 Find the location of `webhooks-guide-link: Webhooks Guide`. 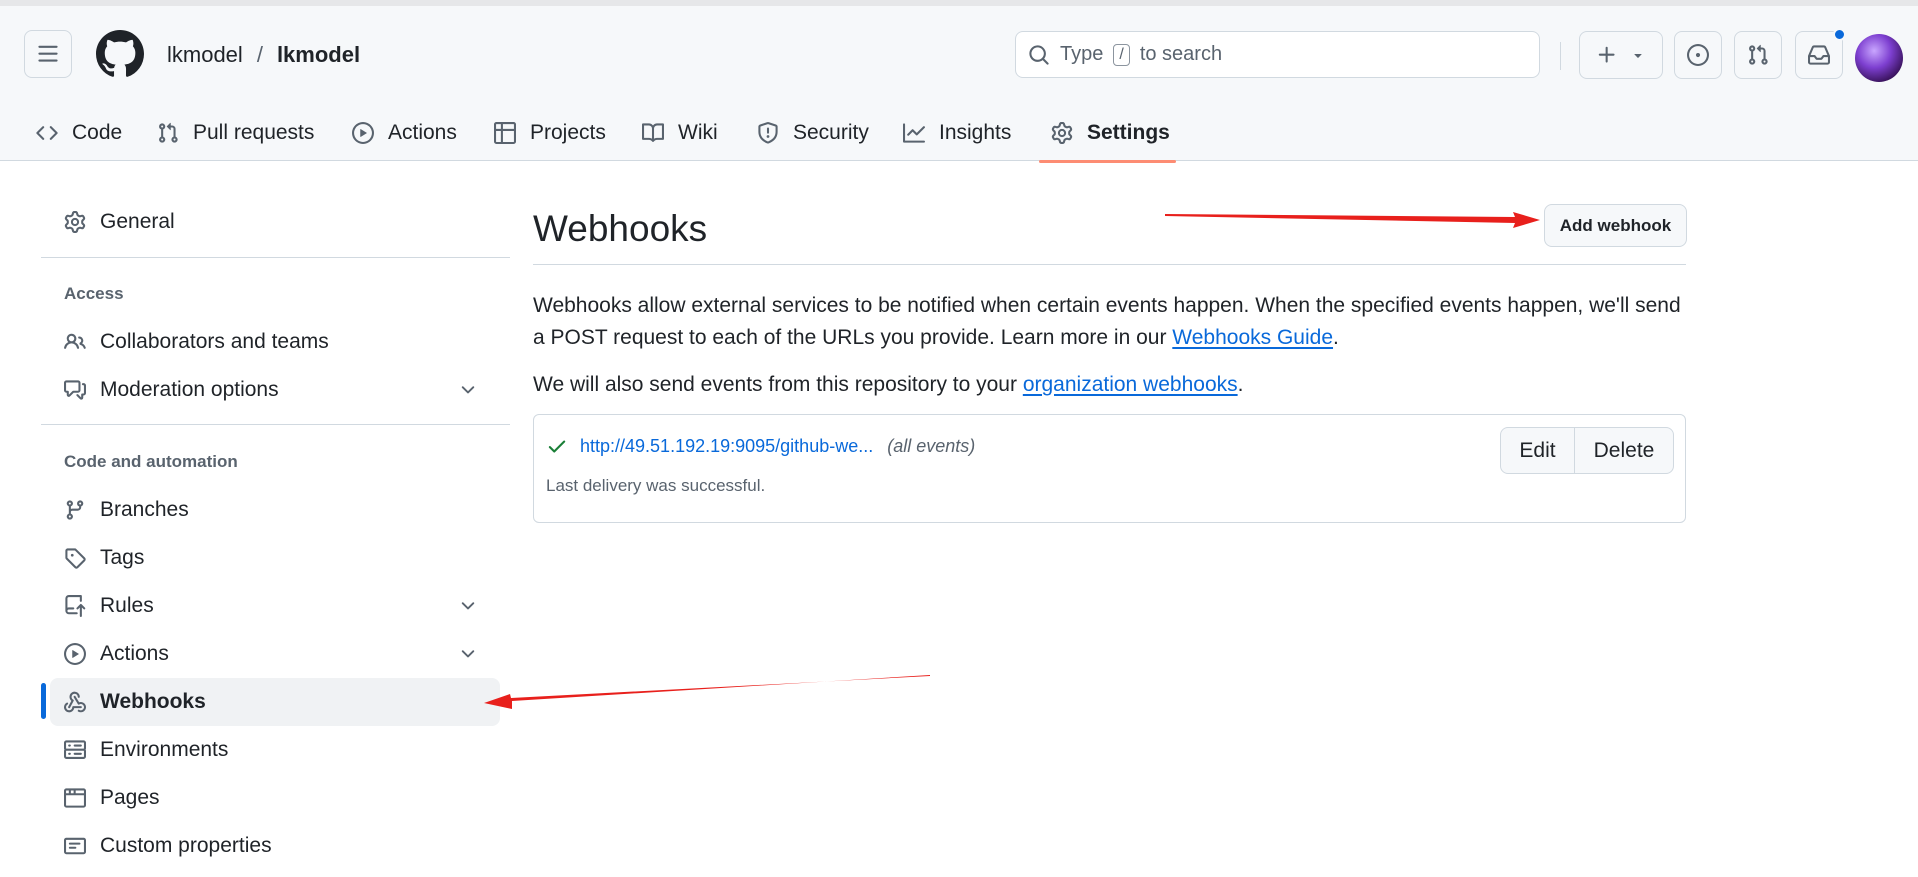

webhooks-guide-link: Webhooks Guide is located at coordinates (1252, 337).